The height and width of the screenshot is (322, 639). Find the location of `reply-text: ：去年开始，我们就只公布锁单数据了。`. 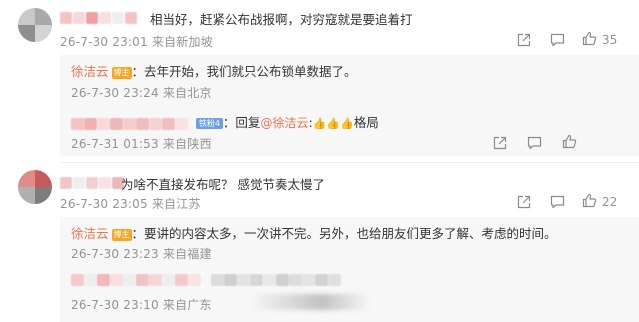

reply-text: ：去年开始，我们就只公布锁单数据了。 is located at coordinates (244, 71).